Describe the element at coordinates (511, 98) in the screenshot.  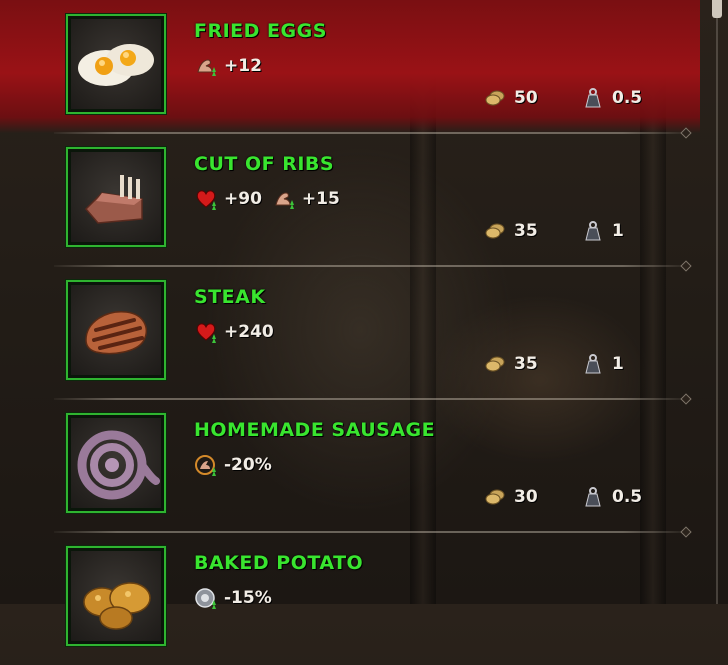
I see `item-price: 50` at that location.